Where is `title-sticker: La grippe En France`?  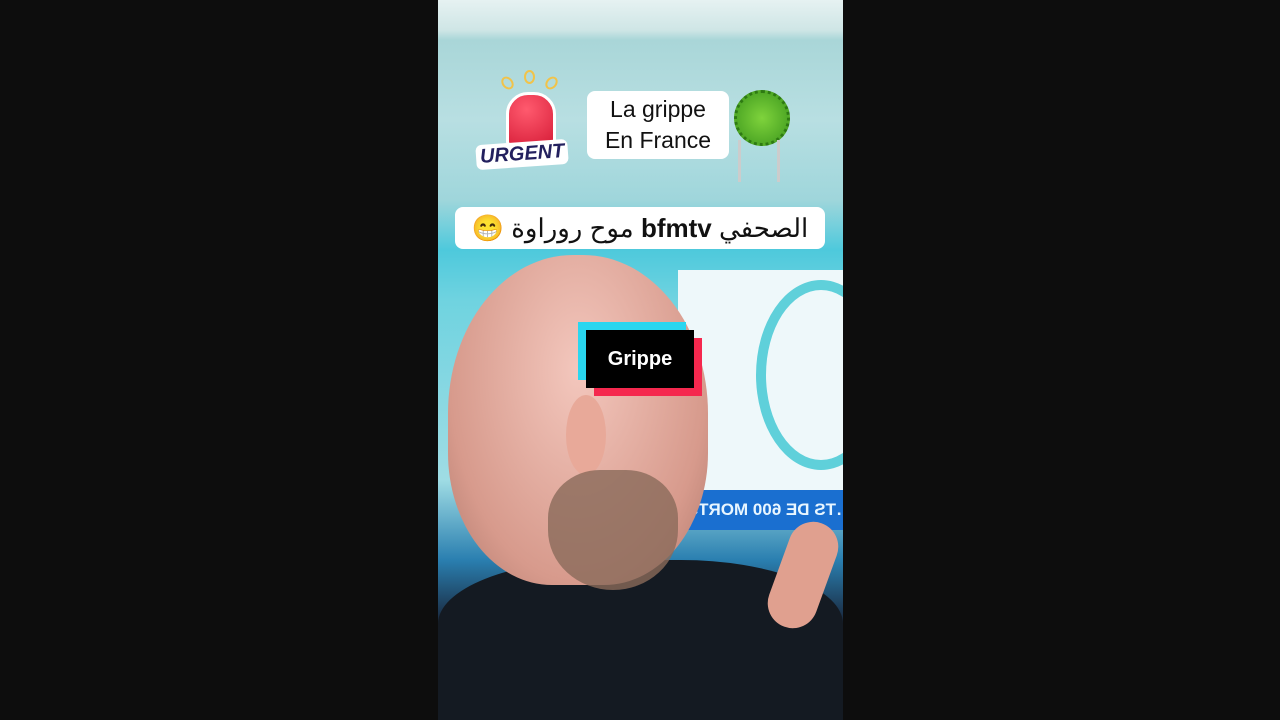 title-sticker: La grippe En France is located at coordinates (658, 125).